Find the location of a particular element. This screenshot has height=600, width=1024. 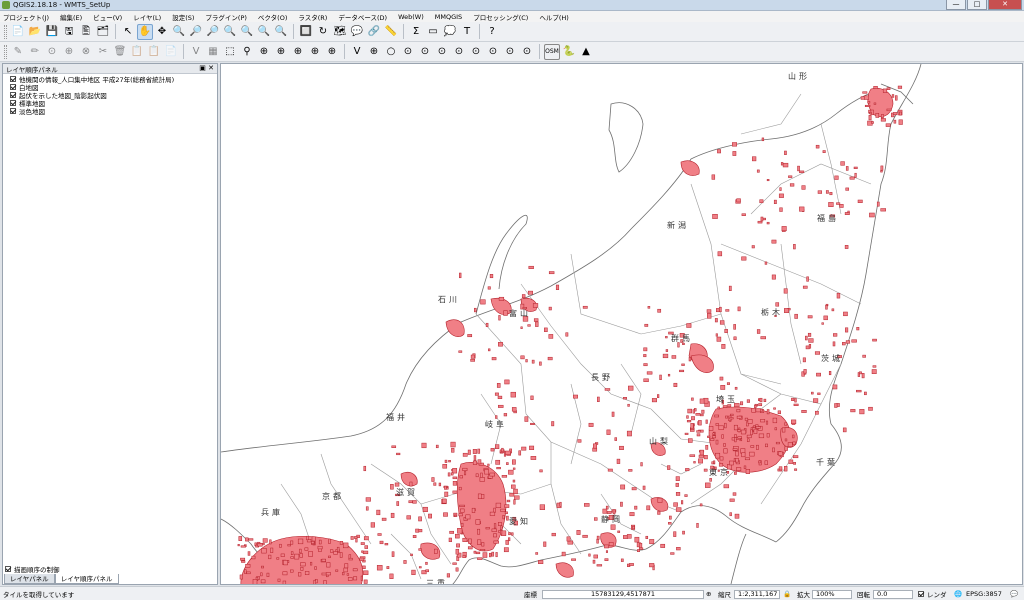

rotation-field: 0.0 is located at coordinates (893, 594).